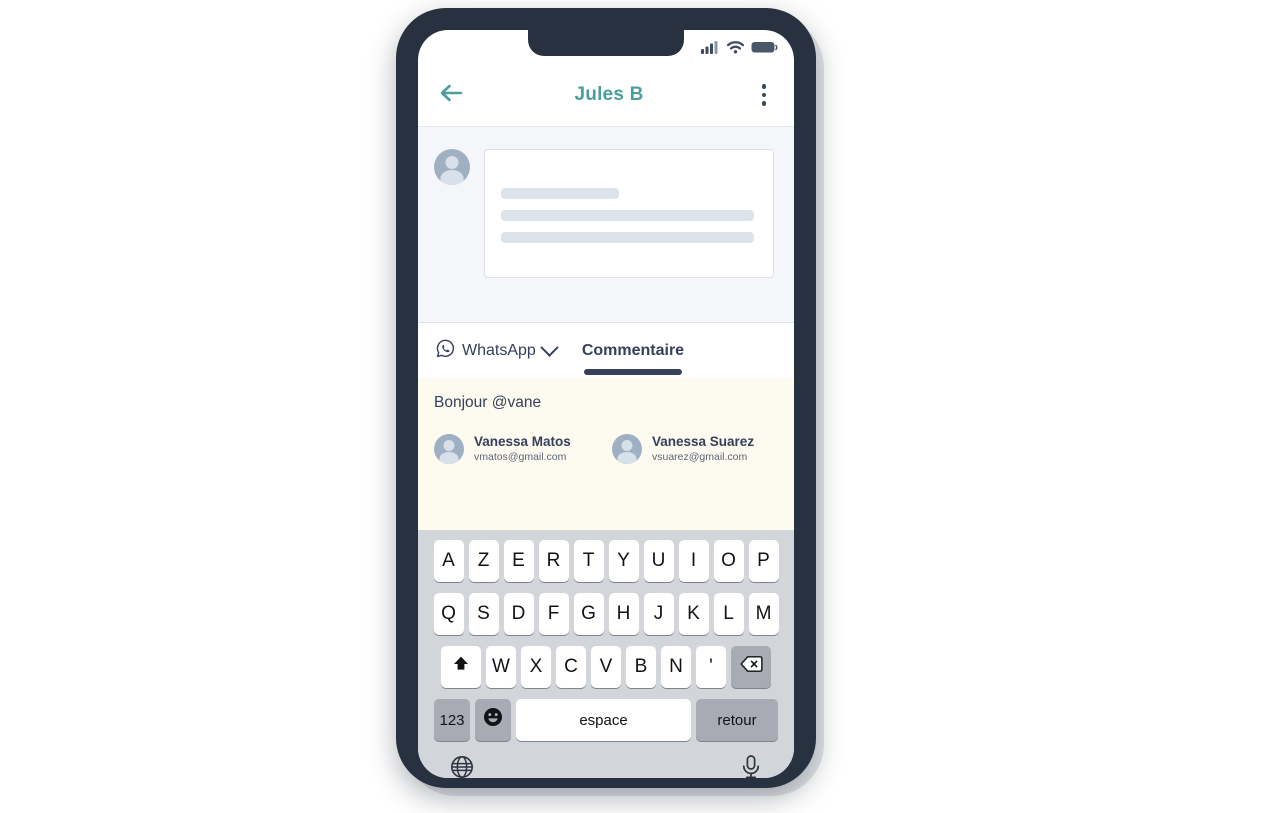  What do you see at coordinates (700, 456) in the screenshot?
I see `mention-email: vsuarez@gmail.com` at bounding box center [700, 456].